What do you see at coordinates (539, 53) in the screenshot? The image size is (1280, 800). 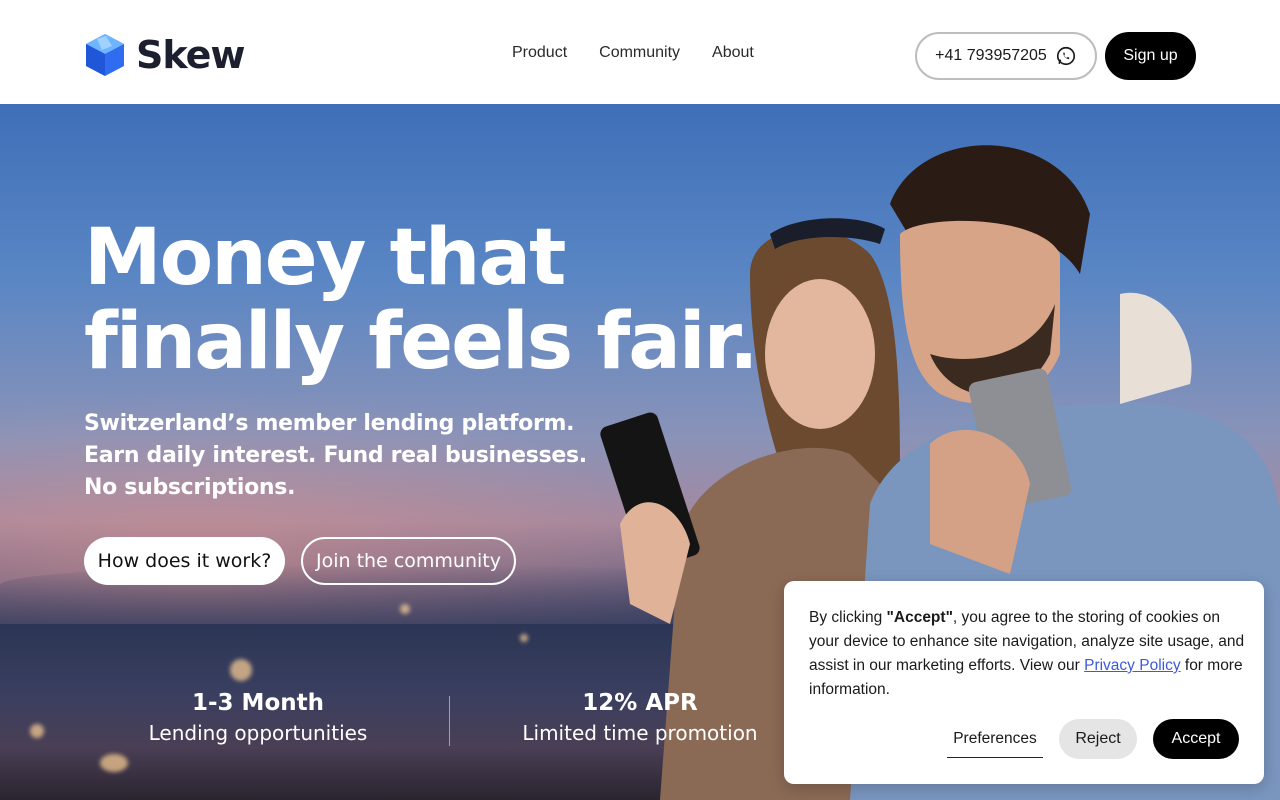 I see `nav-item-product: Product` at bounding box center [539, 53].